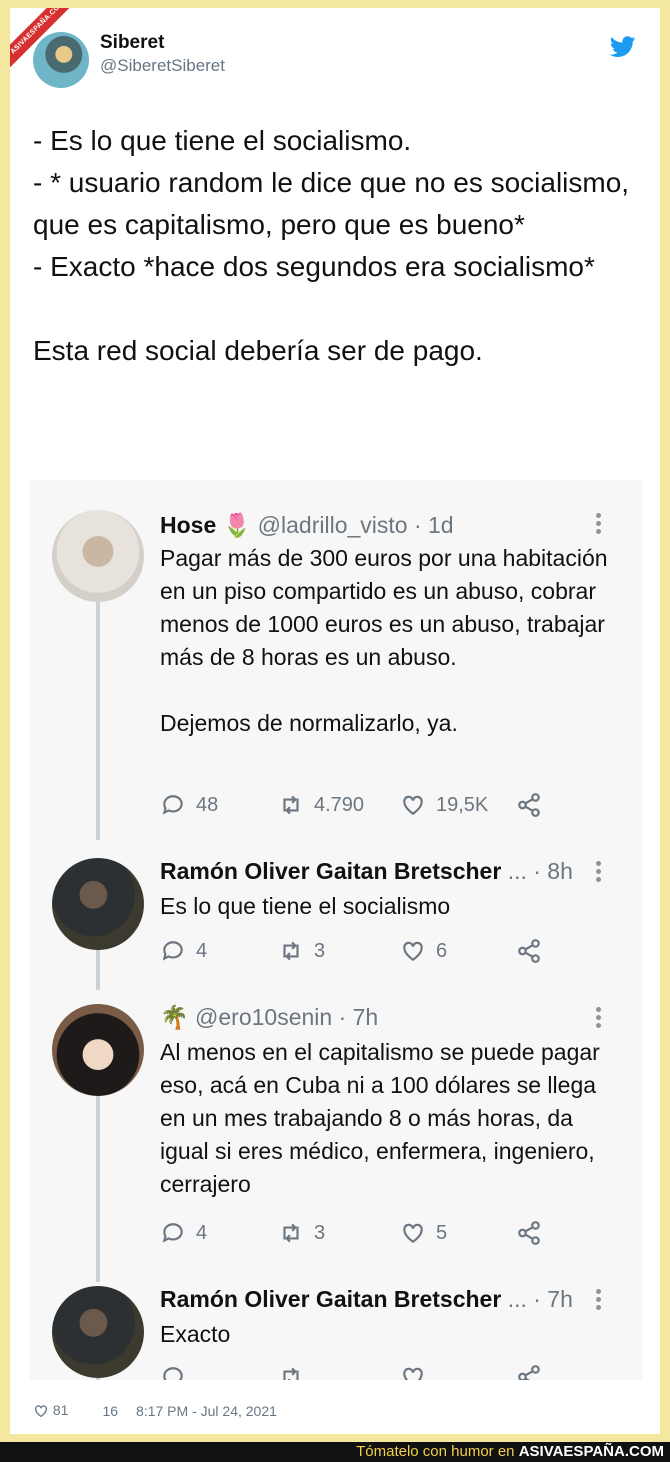 The width and height of the screenshot is (670, 1462). I want to click on reply-body: Es lo que tiene el socialismo, so click(305, 906).